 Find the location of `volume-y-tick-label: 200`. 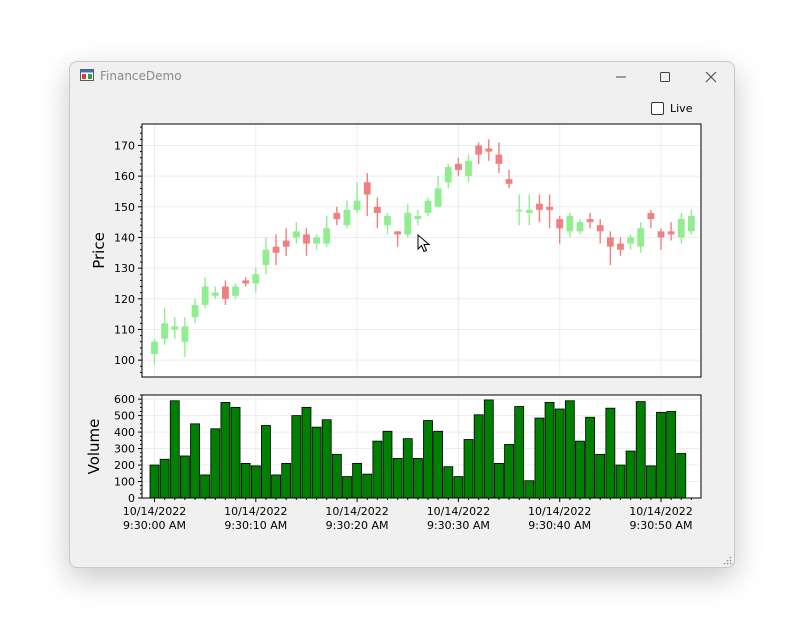

volume-y-tick-label: 200 is located at coordinates (124, 465).